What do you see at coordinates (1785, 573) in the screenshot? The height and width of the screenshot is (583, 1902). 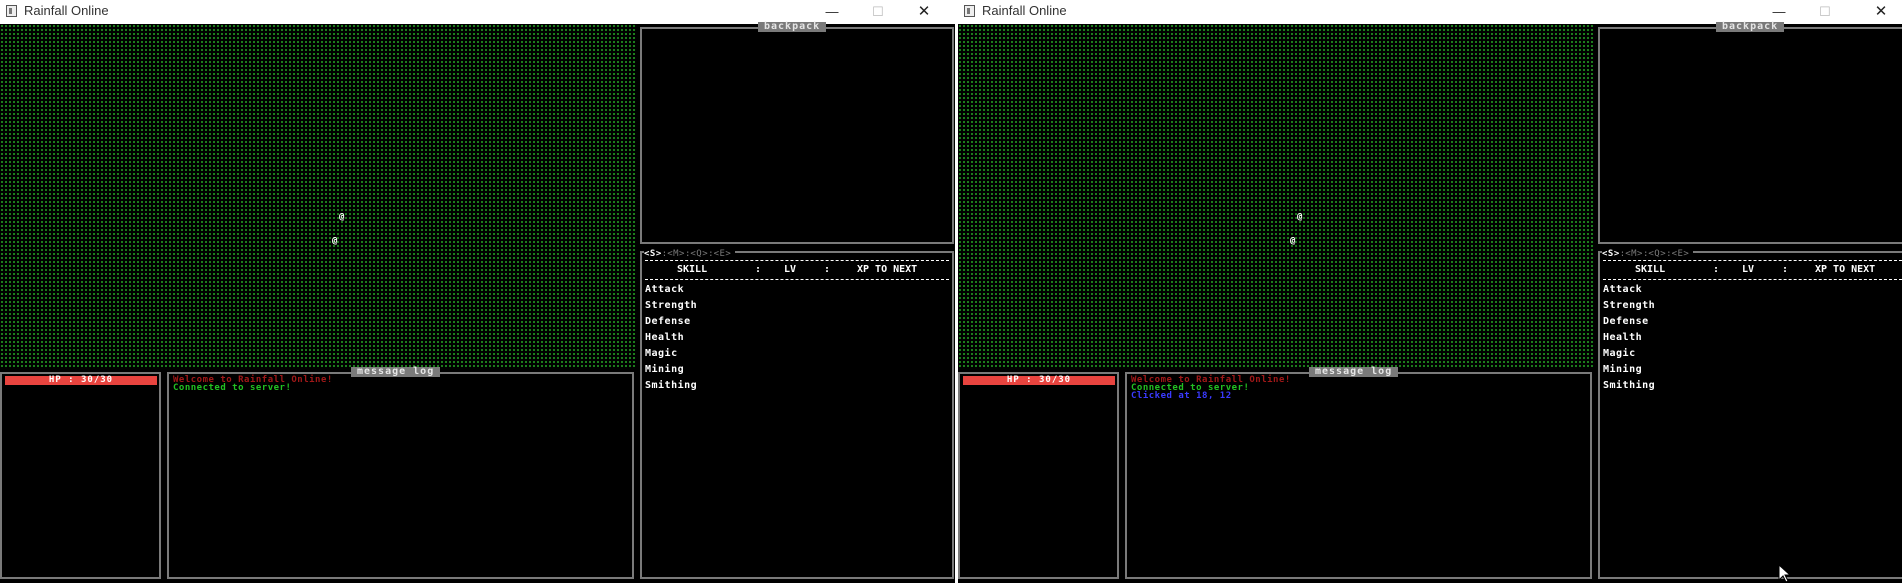 I see `mouse-pointer-icon` at bounding box center [1785, 573].